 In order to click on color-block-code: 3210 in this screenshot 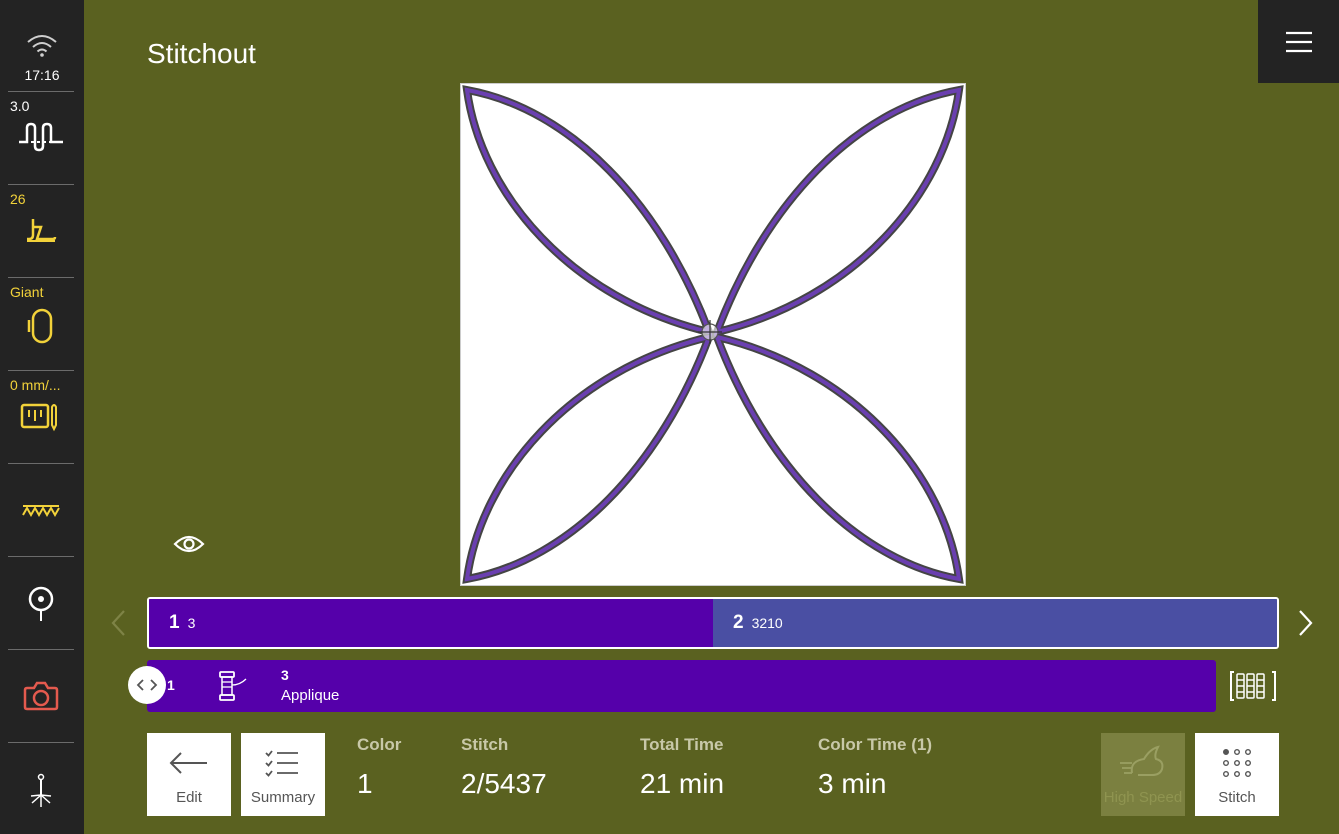, I will do `click(767, 623)`.